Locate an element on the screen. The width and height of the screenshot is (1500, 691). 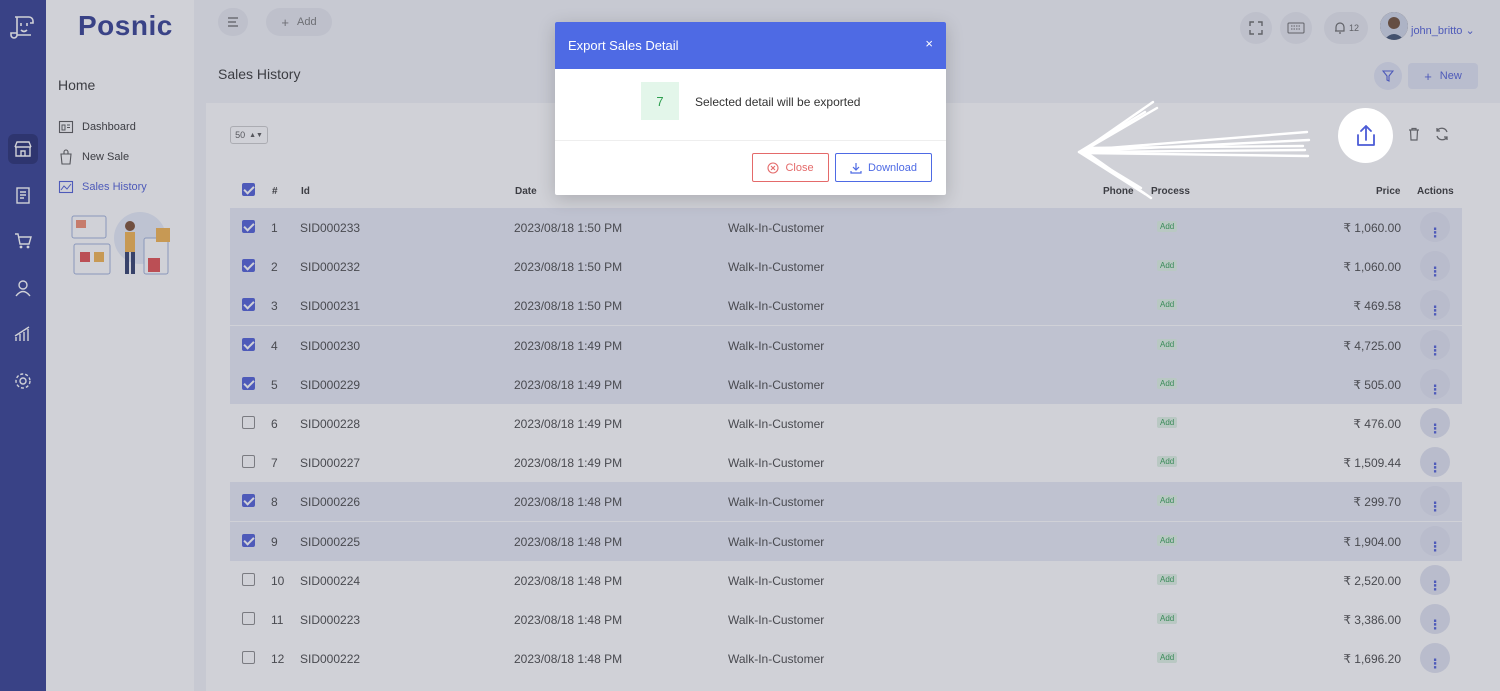
pointer-arrow-icon is located at coordinates (1194, 150).